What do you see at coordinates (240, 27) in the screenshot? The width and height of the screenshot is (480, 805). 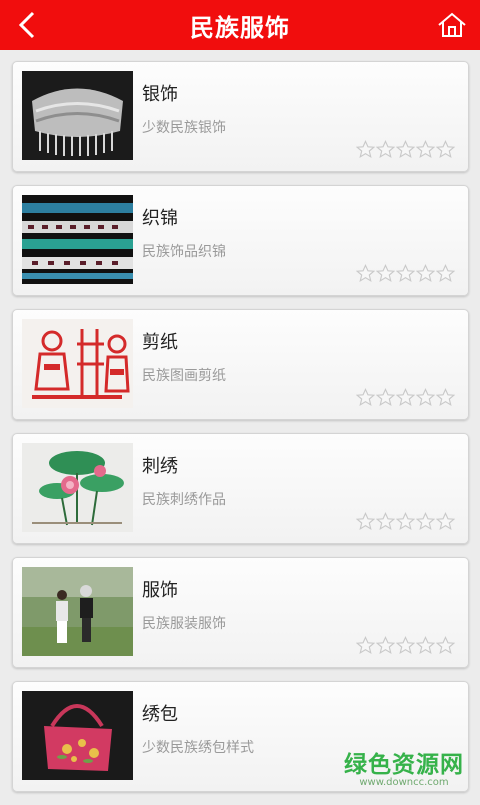 I see `page-title: 民族服饰` at bounding box center [240, 27].